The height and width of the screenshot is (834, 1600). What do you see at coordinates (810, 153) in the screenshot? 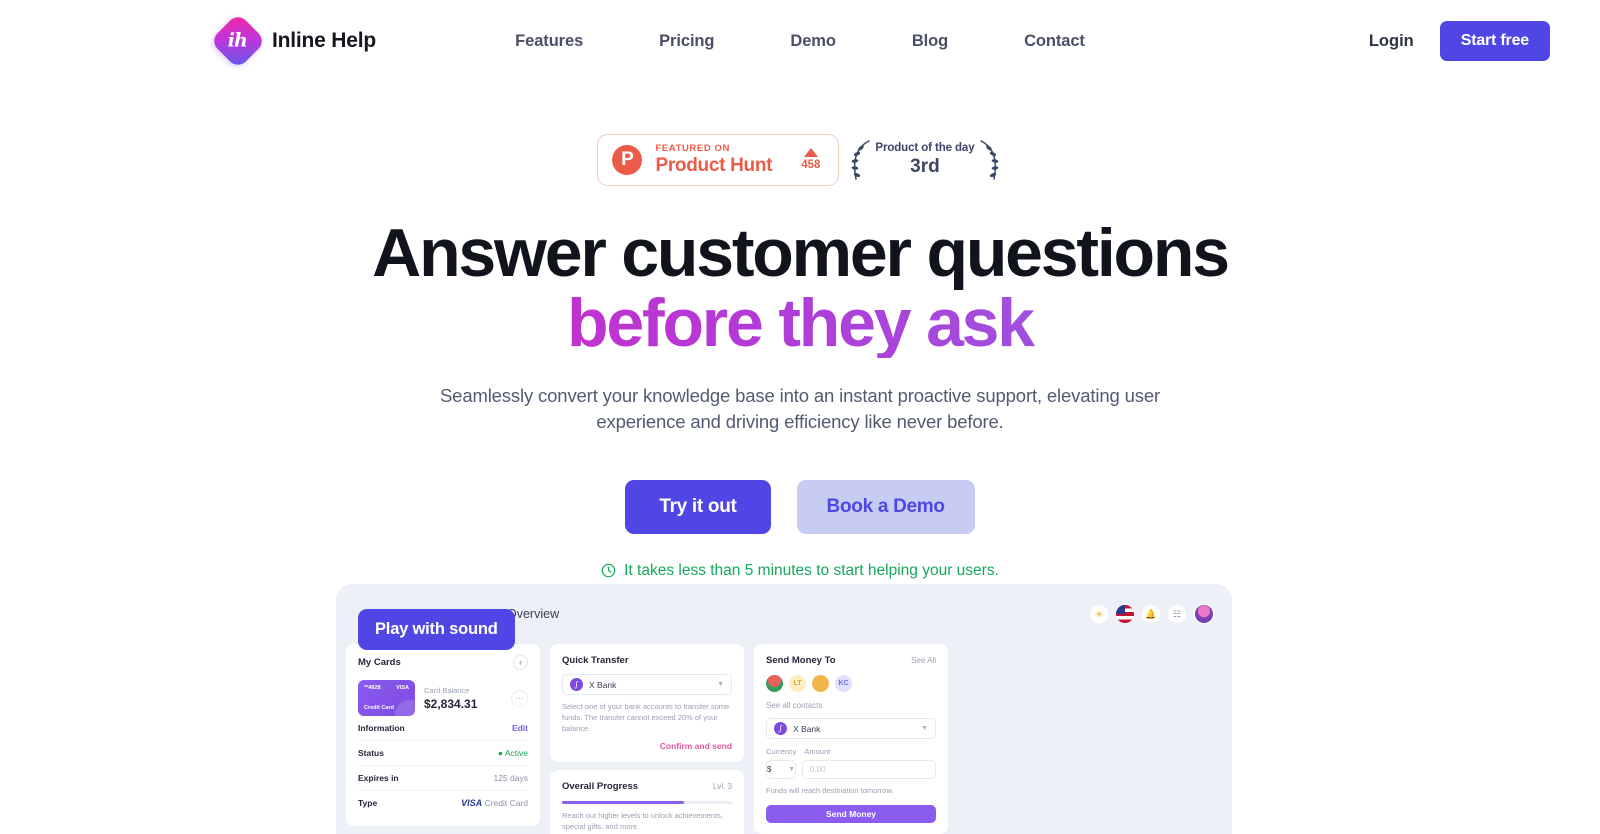
I see `upvote-triangle-icon` at bounding box center [810, 153].